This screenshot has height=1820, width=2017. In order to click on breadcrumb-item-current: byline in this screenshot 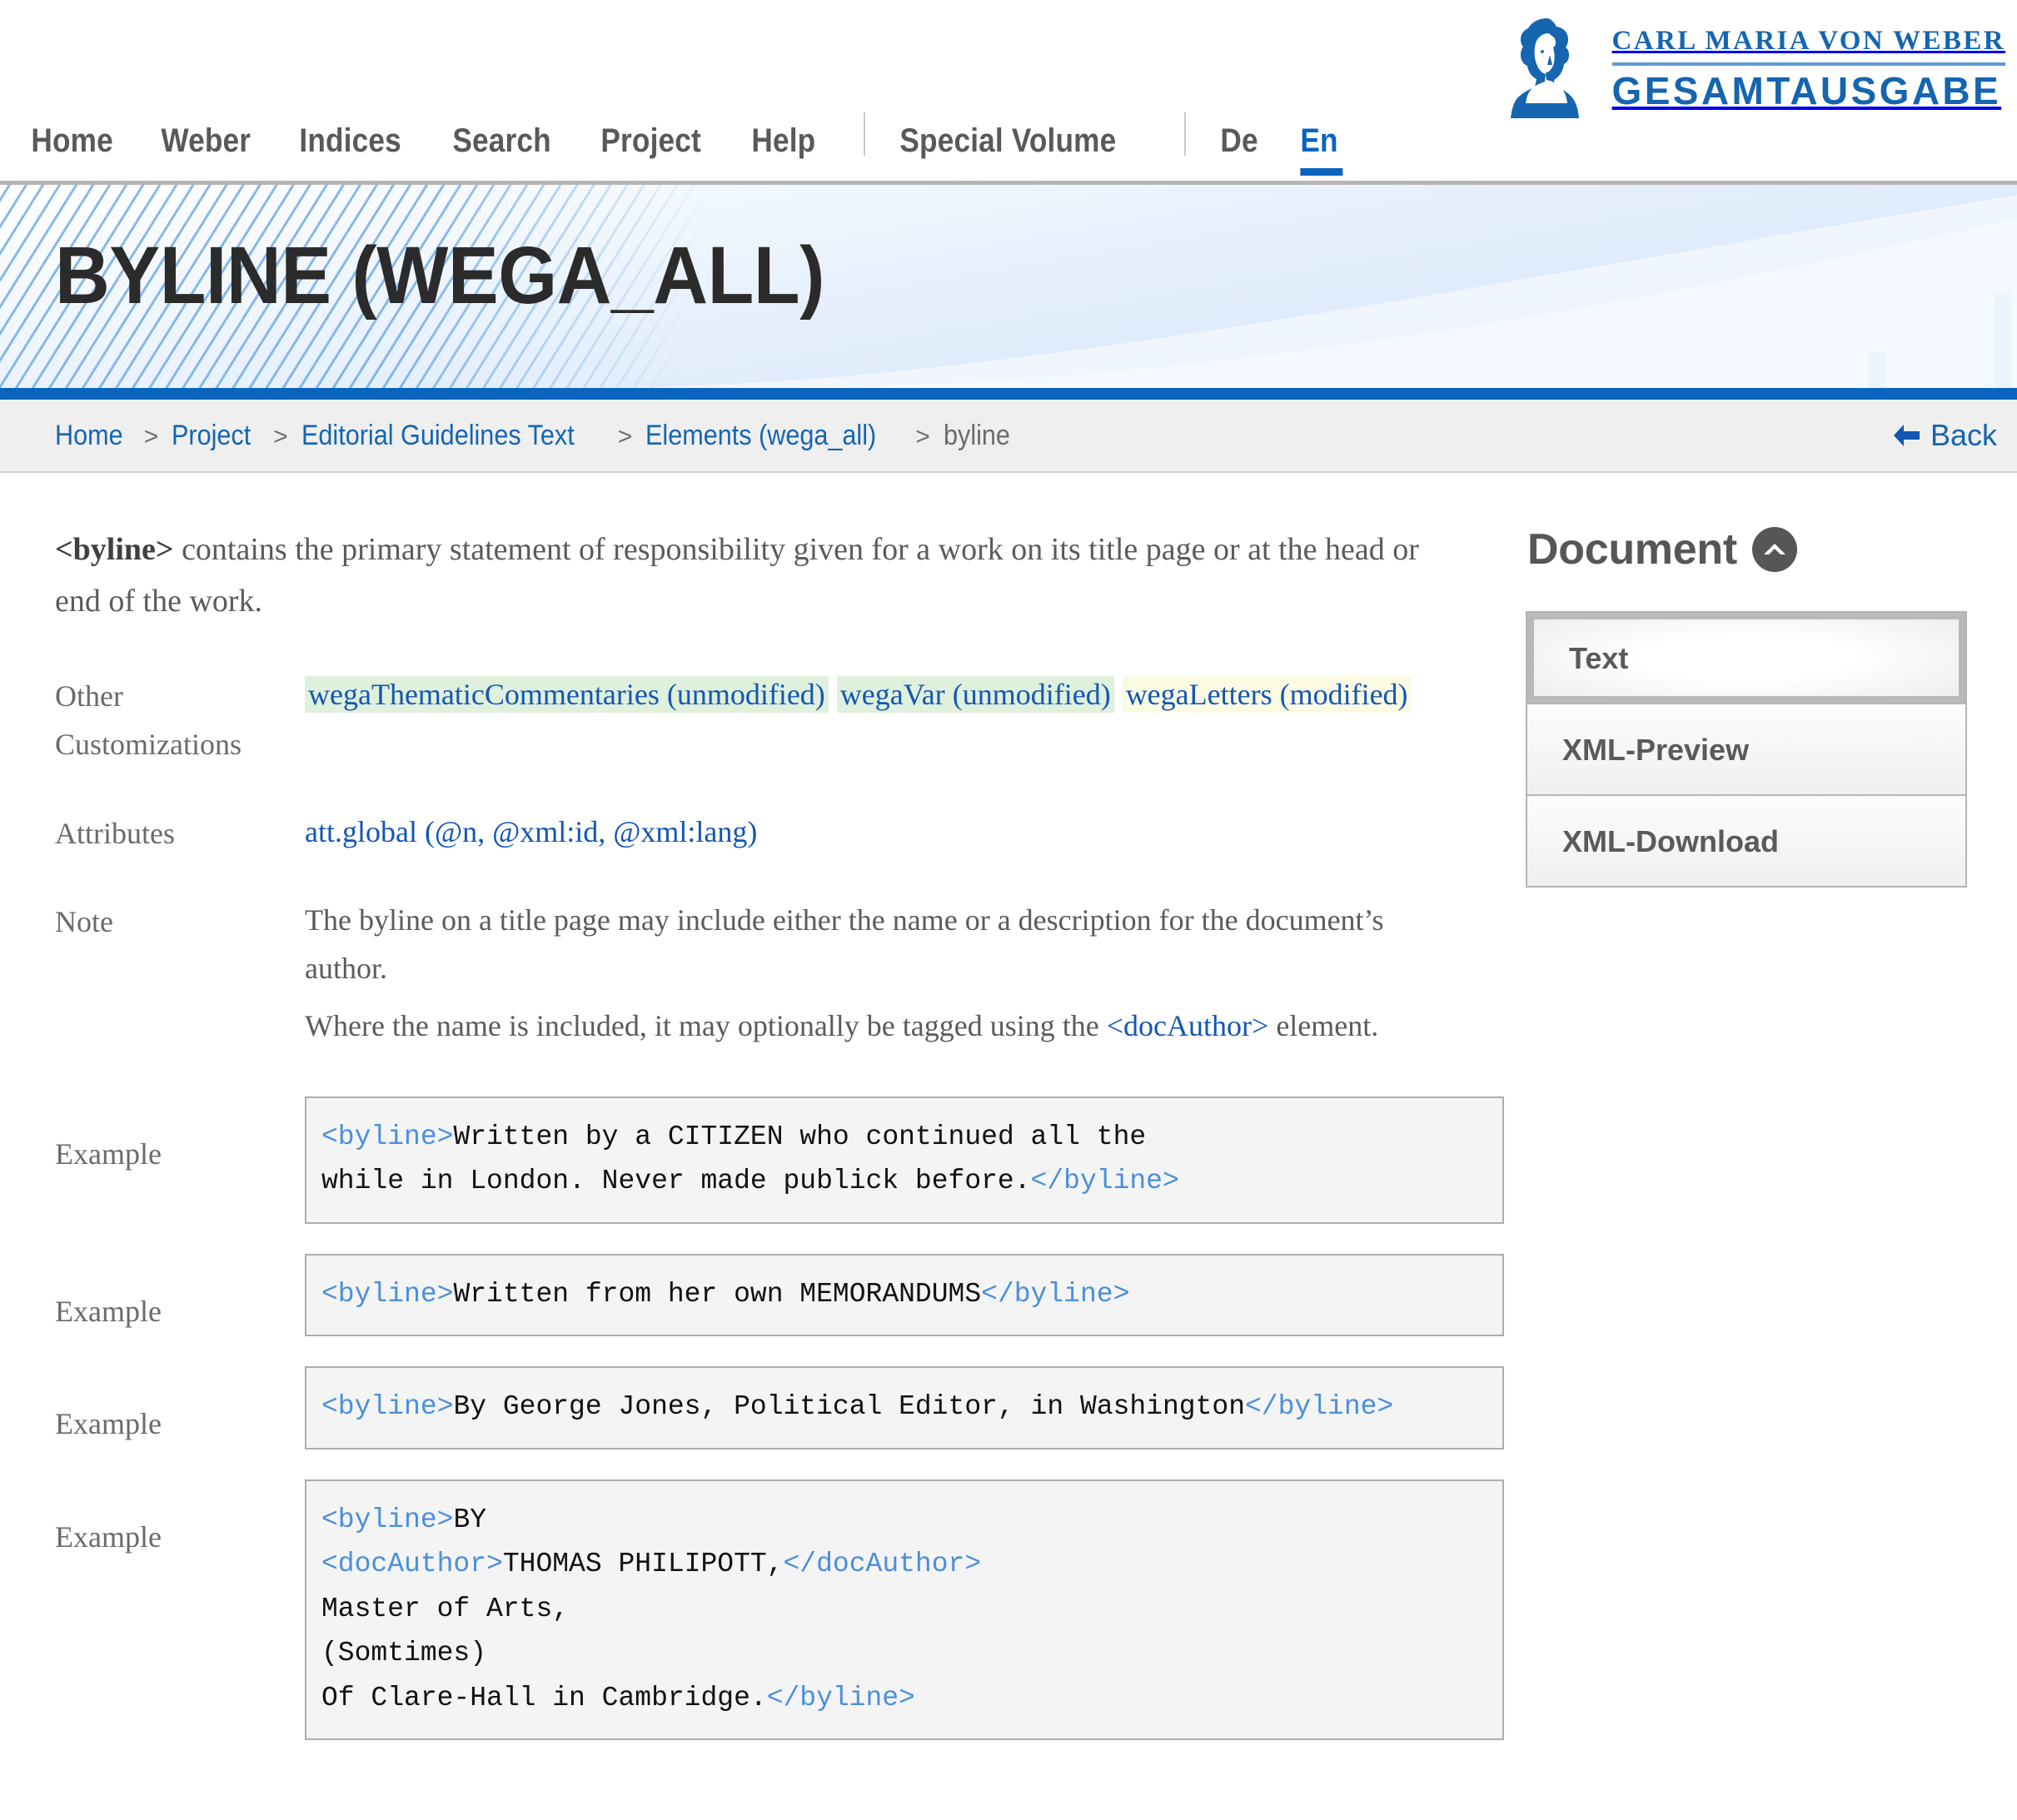, I will do `click(976, 435)`.